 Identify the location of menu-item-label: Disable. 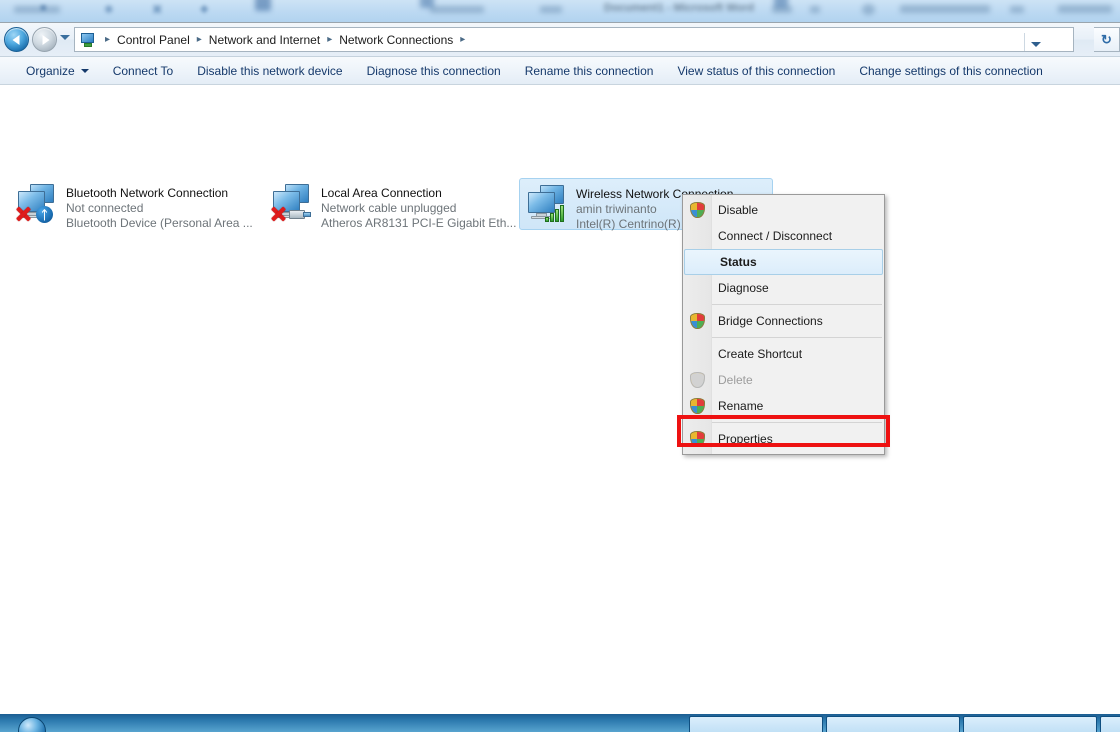
(738, 210).